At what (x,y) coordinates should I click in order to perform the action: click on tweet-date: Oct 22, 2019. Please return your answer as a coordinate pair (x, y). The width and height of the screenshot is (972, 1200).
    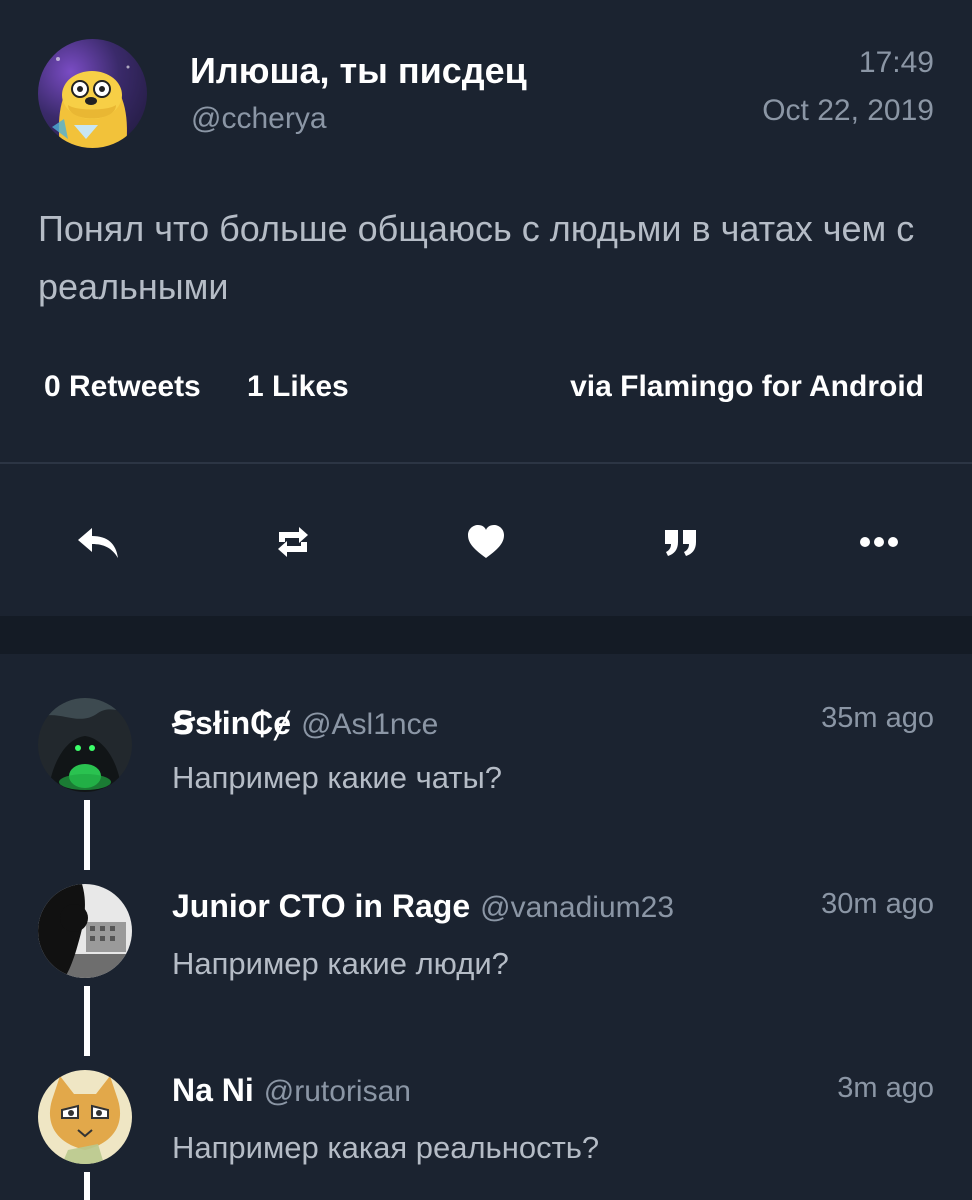
    Looking at the image, I should click on (848, 110).